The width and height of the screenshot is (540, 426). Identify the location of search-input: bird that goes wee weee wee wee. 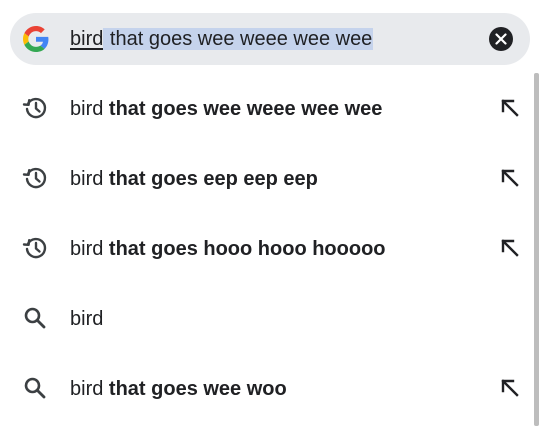
(222, 39).